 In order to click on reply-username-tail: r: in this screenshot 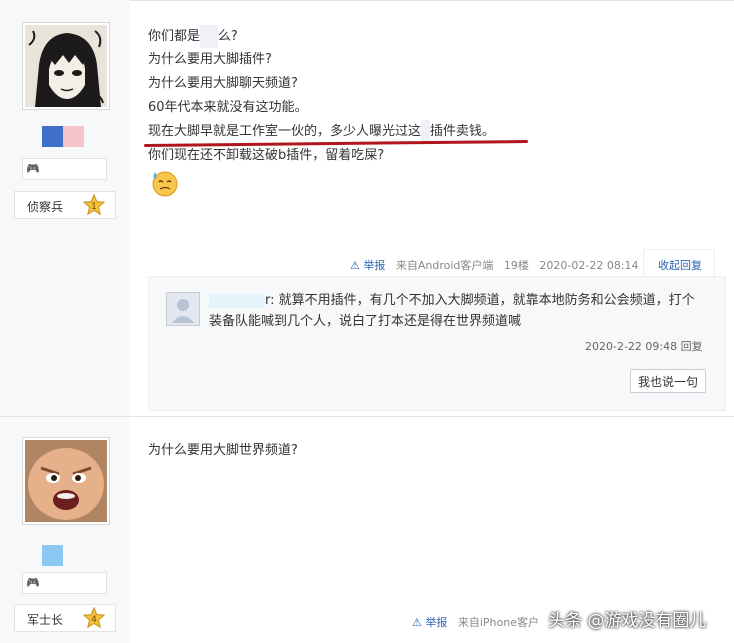, I will do `click(270, 300)`.